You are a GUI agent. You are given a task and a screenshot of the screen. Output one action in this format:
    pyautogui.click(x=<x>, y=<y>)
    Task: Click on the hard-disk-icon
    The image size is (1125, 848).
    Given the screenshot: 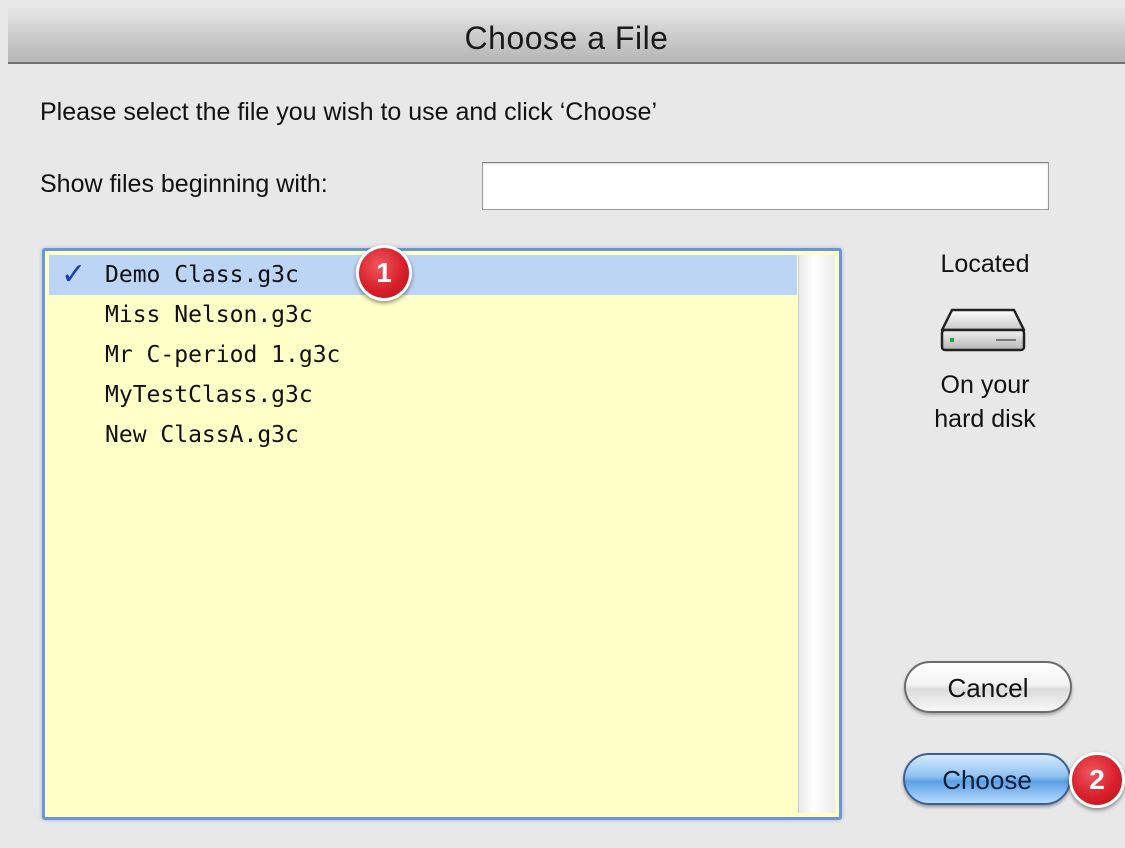 What is the action you would take?
    pyautogui.click(x=983, y=330)
    